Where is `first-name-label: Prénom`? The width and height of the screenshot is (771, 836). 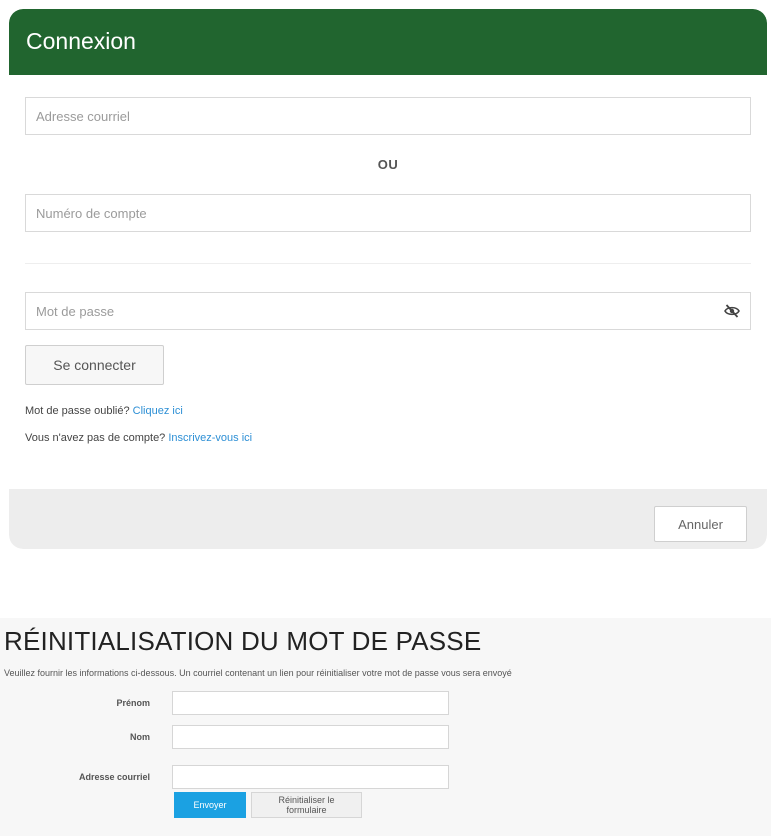
first-name-label: Prénom is located at coordinates (133, 703).